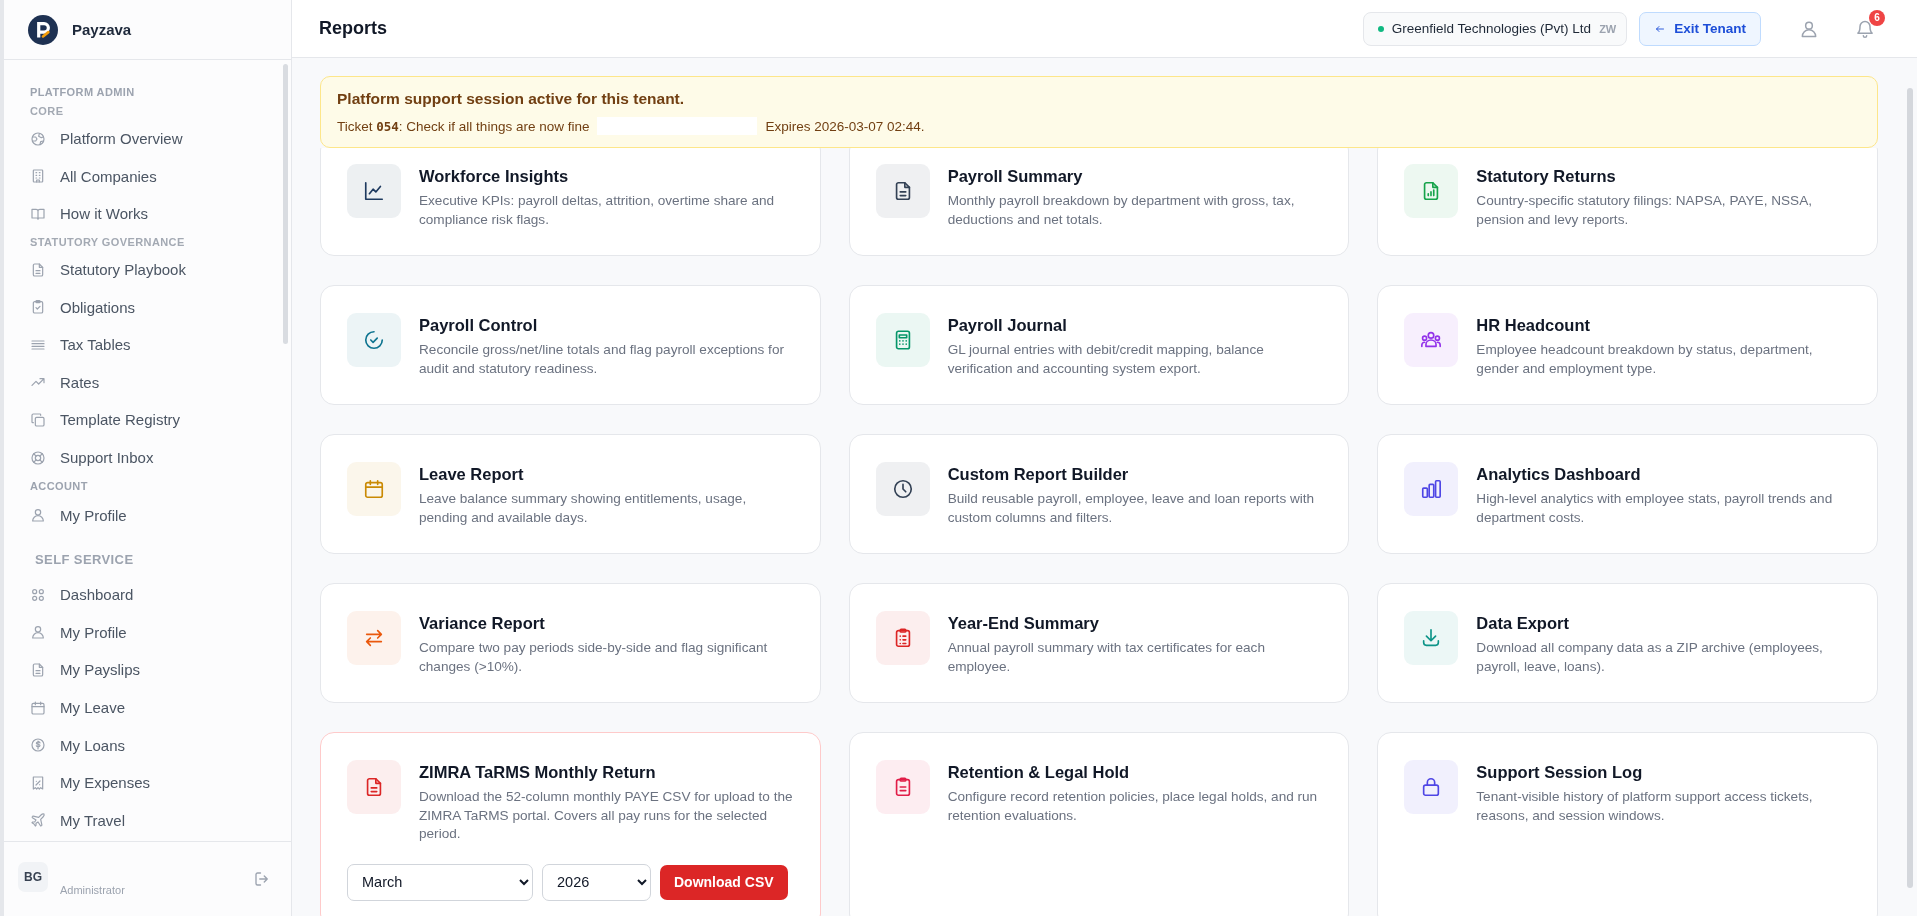 This screenshot has width=1917, height=916. Describe the element at coordinates (1644, 210) in the screenshot. I see `card-description: Country-specific statutory filings: NAPSA, PAYE, NSSA, pension and levy reports.` at that location.